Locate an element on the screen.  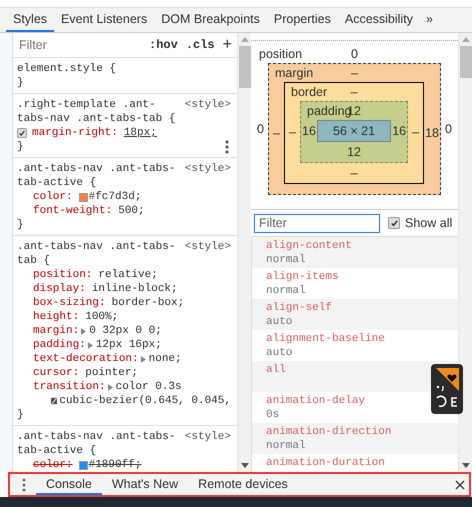
property-value: 500; is located at coordinates (131, 211).